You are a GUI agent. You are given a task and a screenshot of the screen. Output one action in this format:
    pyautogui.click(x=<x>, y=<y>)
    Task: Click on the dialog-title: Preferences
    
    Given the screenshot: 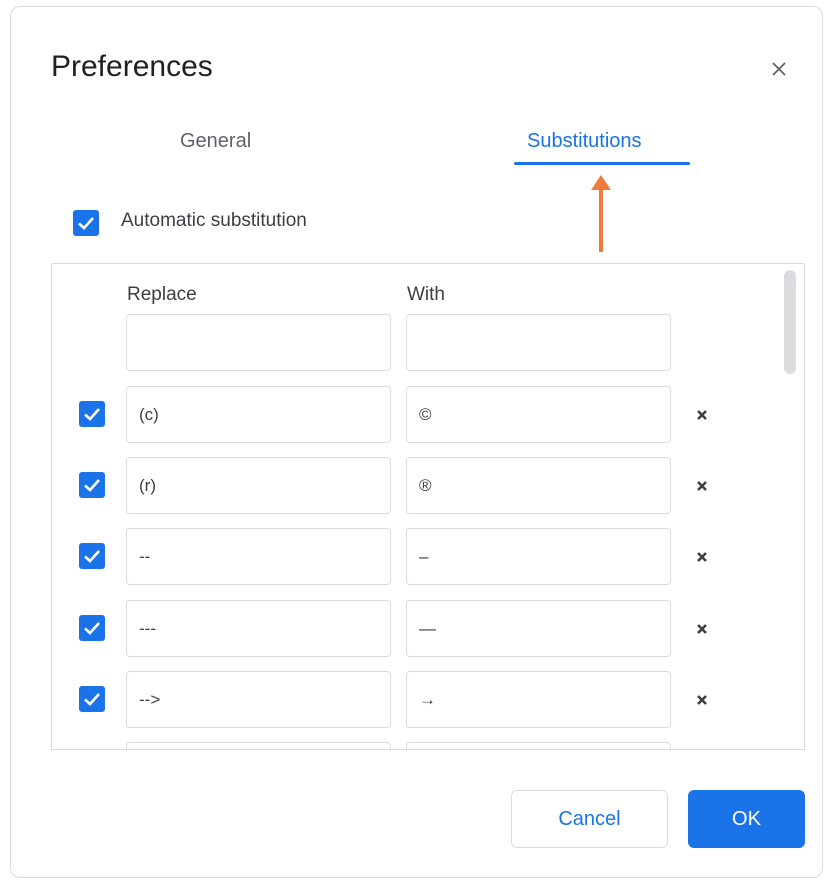 What is the action you would take?
    pyautogui.click(x=132, y=66)
    